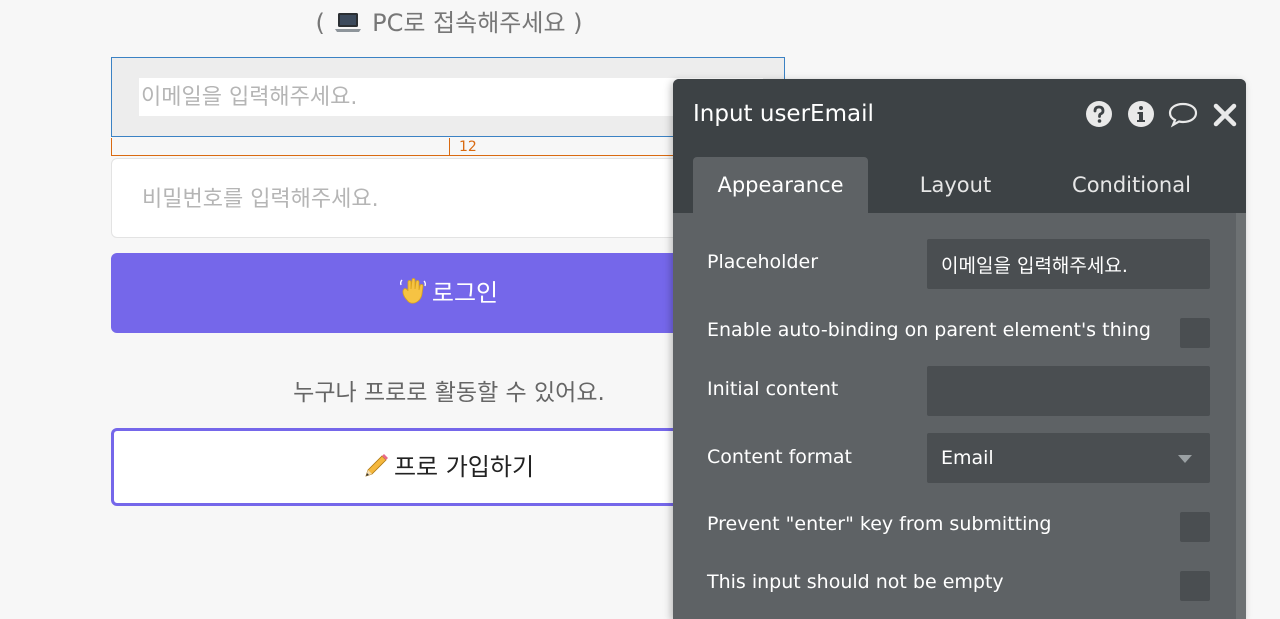  Describe the element at coordinates (779, 457) in the screenshot. I see `content-format-label: Content format` at that location.